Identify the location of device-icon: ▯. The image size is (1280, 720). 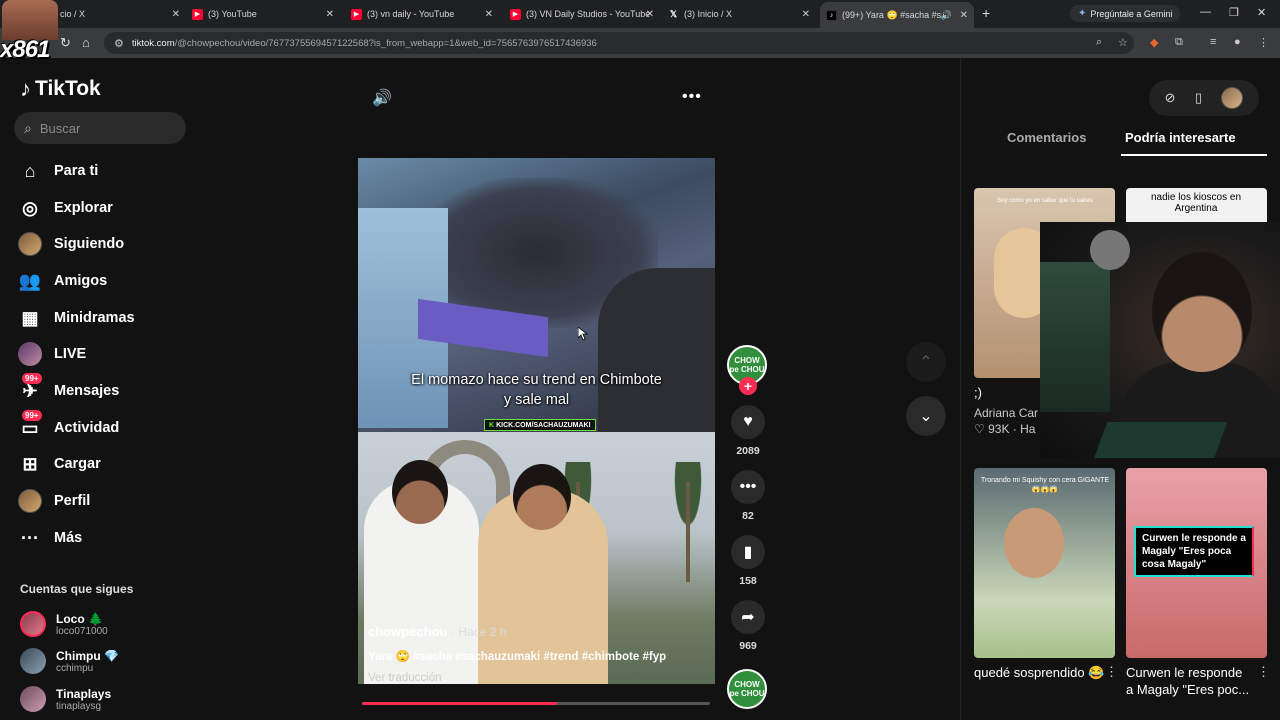
(1198, 98).